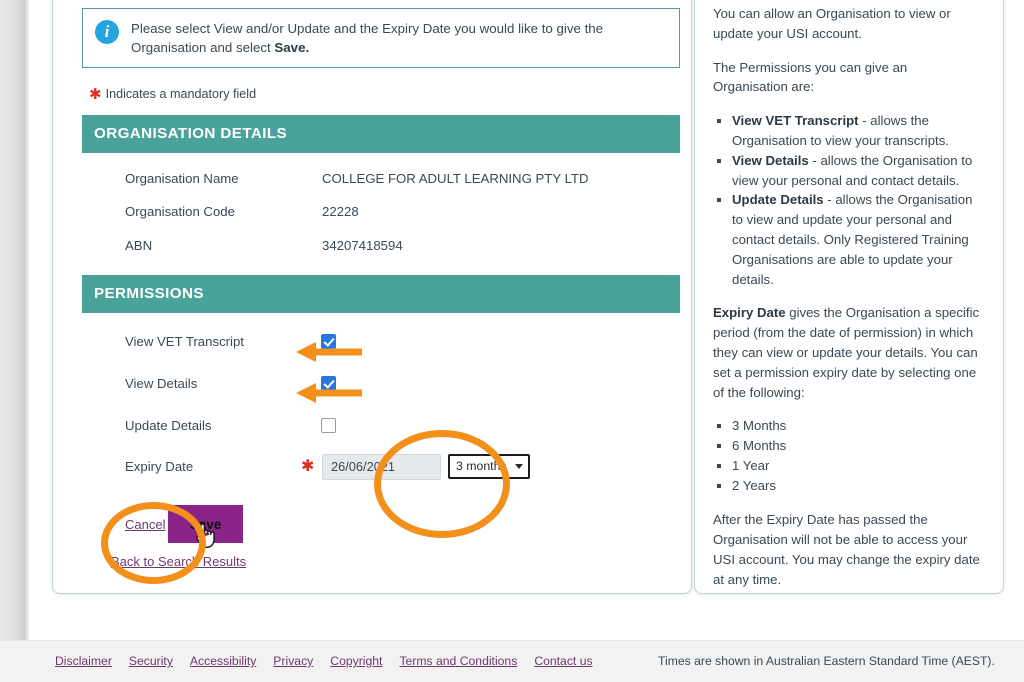 The width and height of the screenshot is (1024, 682). What do you see at coordinates (849, 426) in the screenshot?
I see `help-expiry-option-3-months: 3 Months` at bounding box center [849, 426].